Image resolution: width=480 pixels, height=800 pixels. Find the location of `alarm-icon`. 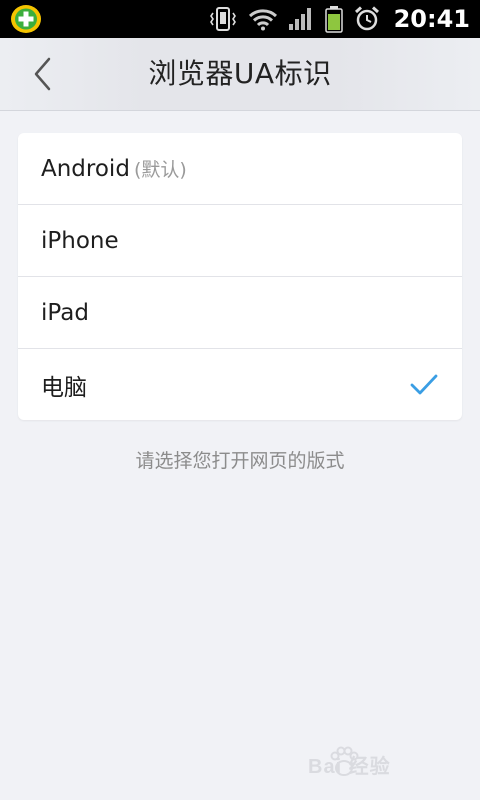

alarm-icon is located at coordinates (366, 18).